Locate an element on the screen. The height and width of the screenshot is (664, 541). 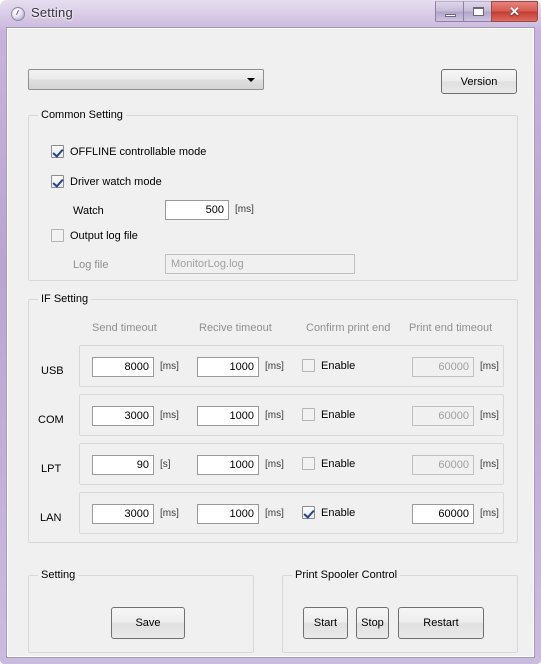
driver-watch-mode-label: Driver watch mode is located at coordinates (116, 181).